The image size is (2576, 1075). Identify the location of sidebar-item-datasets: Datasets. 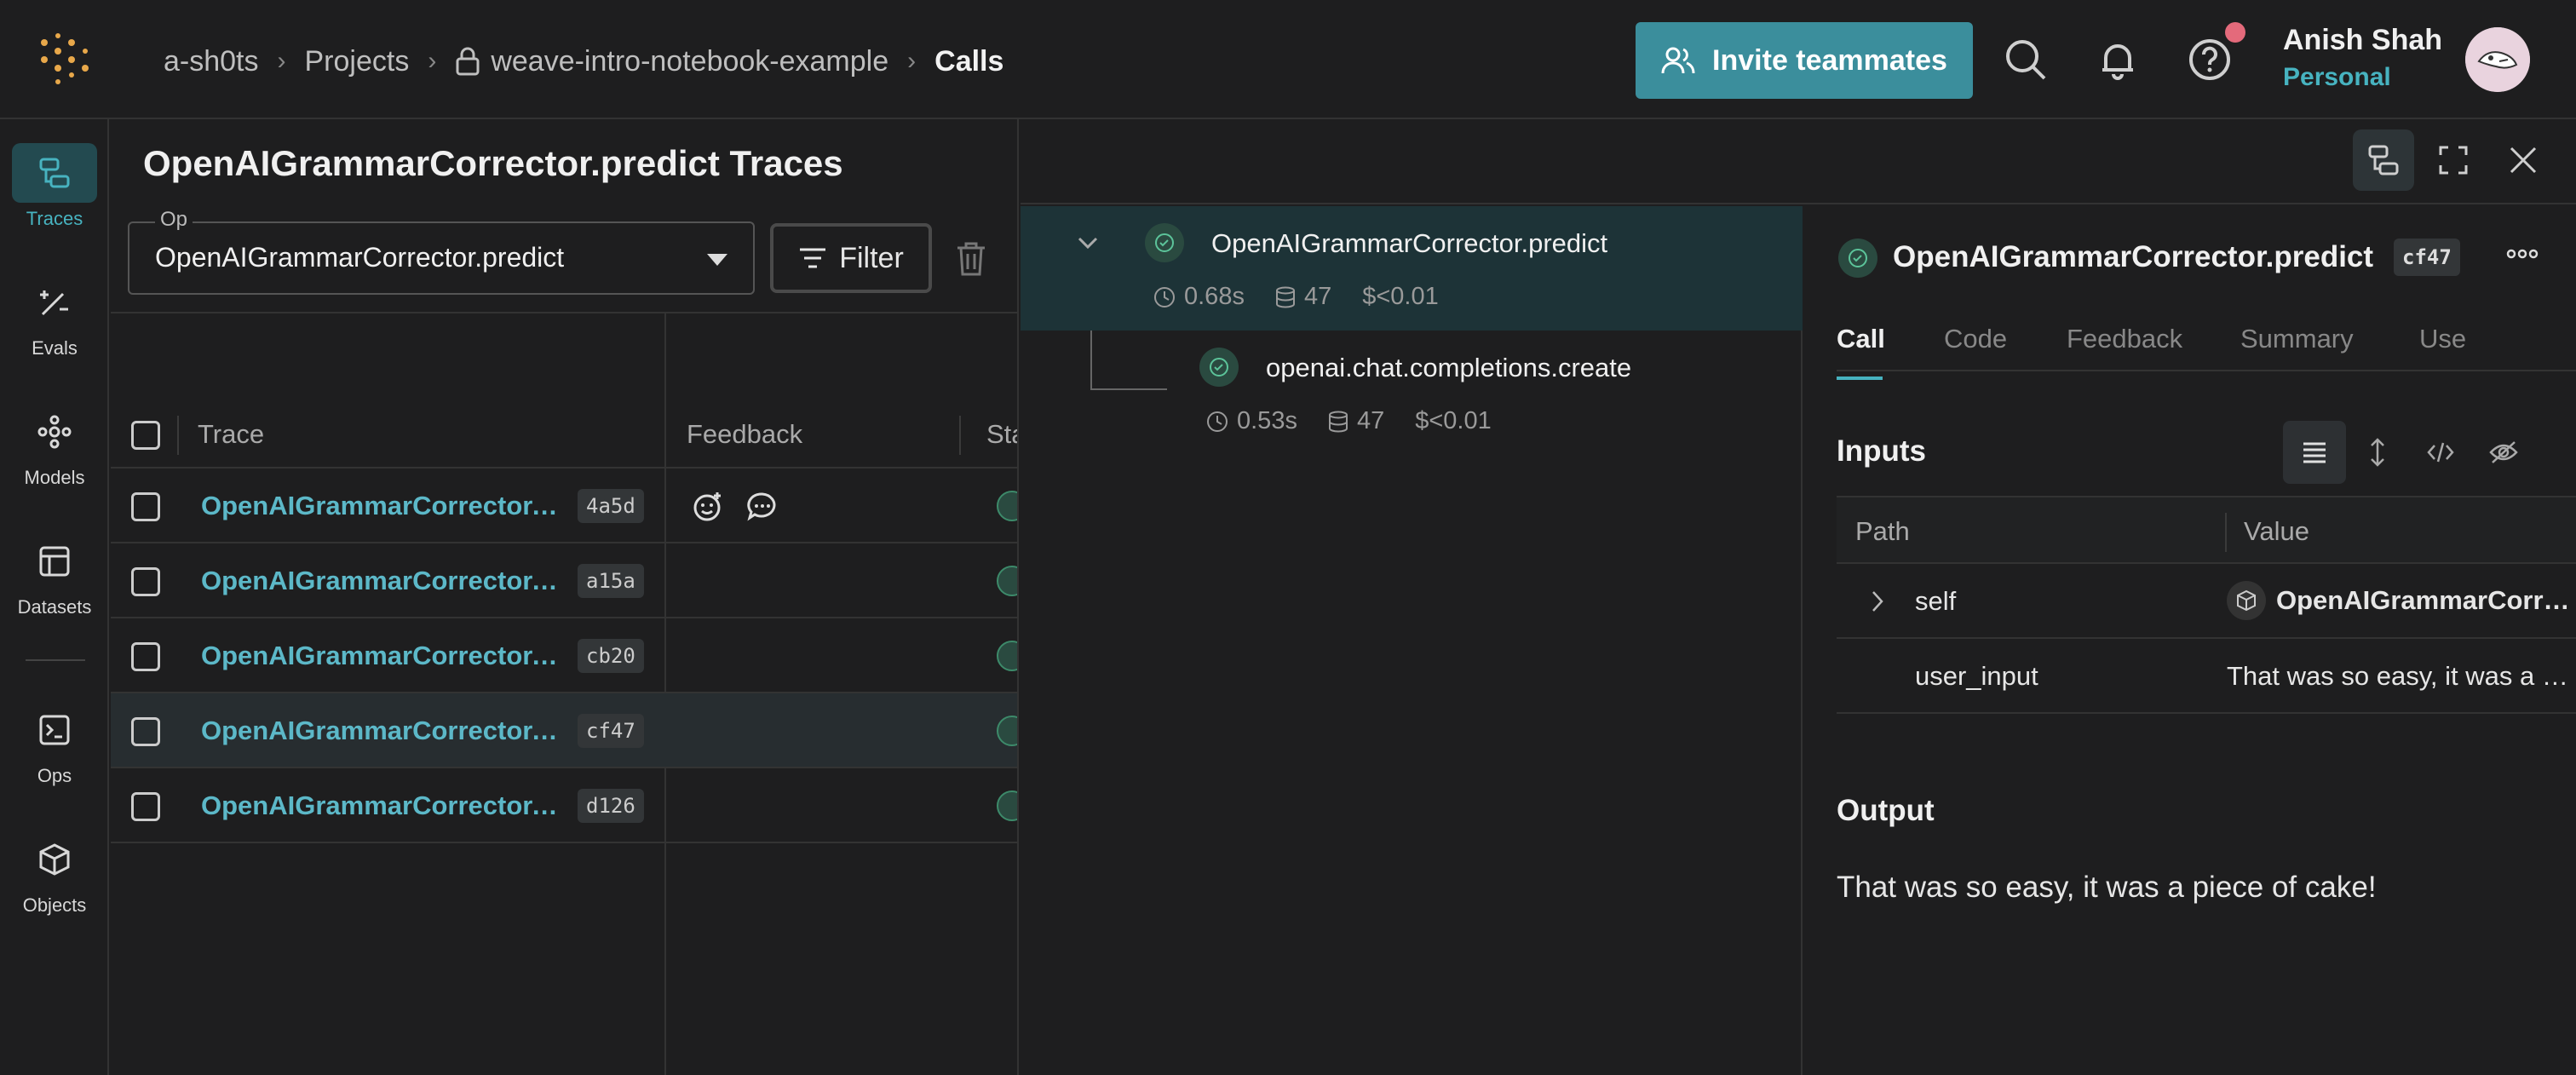
(55, 575).